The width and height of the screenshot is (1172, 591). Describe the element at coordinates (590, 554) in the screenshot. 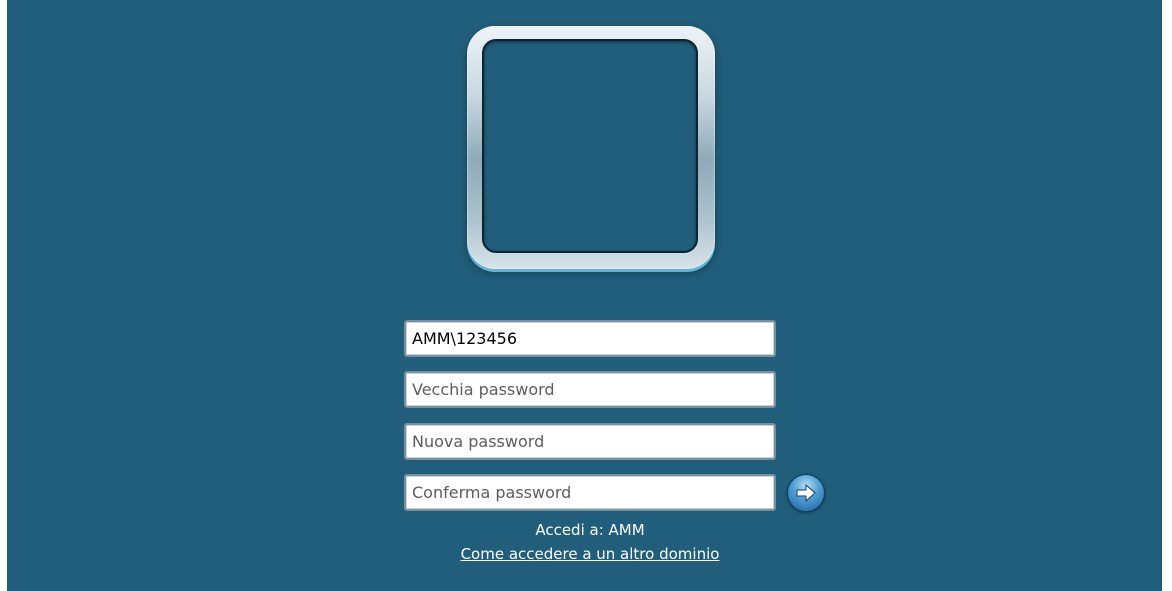

I see `other-domain-link: Come accedere a un altro dominio` at that location.